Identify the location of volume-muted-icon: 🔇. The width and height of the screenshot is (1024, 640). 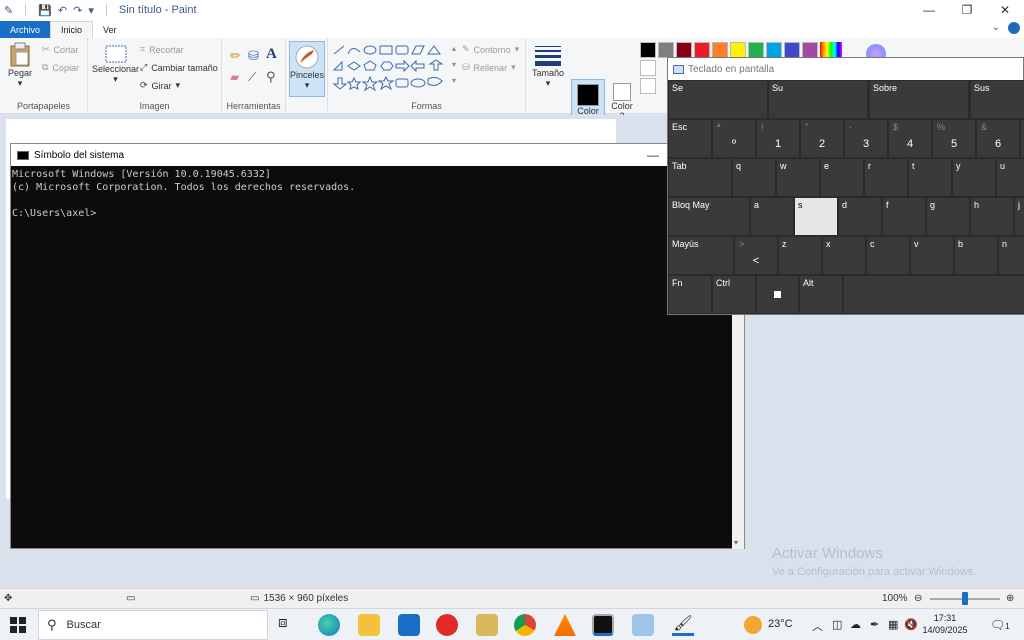
(911, 624).